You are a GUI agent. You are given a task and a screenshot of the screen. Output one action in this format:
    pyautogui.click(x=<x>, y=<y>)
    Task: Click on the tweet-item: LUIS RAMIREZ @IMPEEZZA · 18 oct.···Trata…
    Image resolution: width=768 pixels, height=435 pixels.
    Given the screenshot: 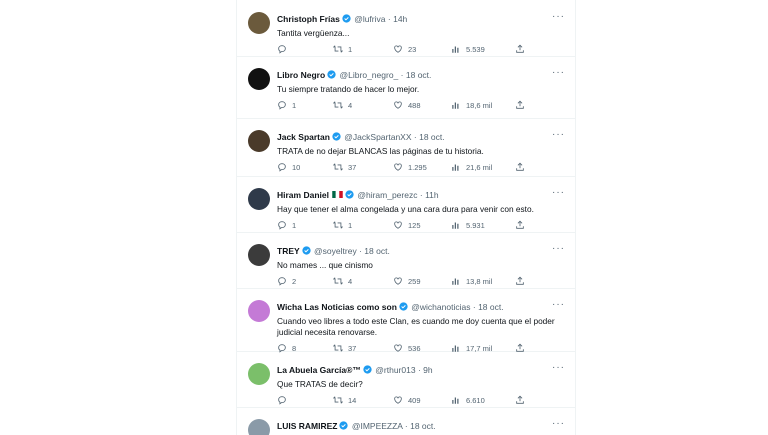 What is the action you would take?
    pyautogui.click(x=406, y=421)
    